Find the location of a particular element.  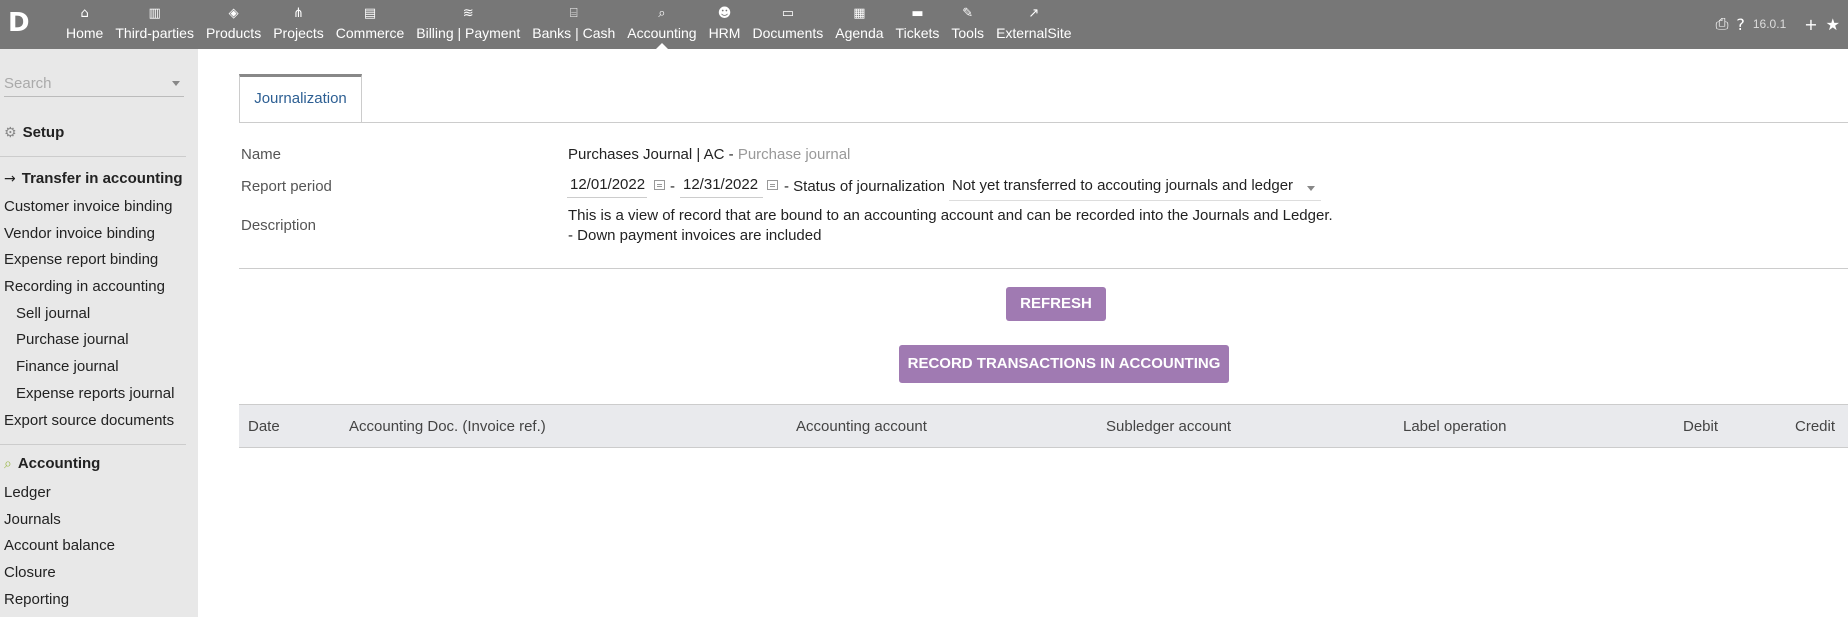

home-icon: ⌂ is located at coordinates (84, 13).